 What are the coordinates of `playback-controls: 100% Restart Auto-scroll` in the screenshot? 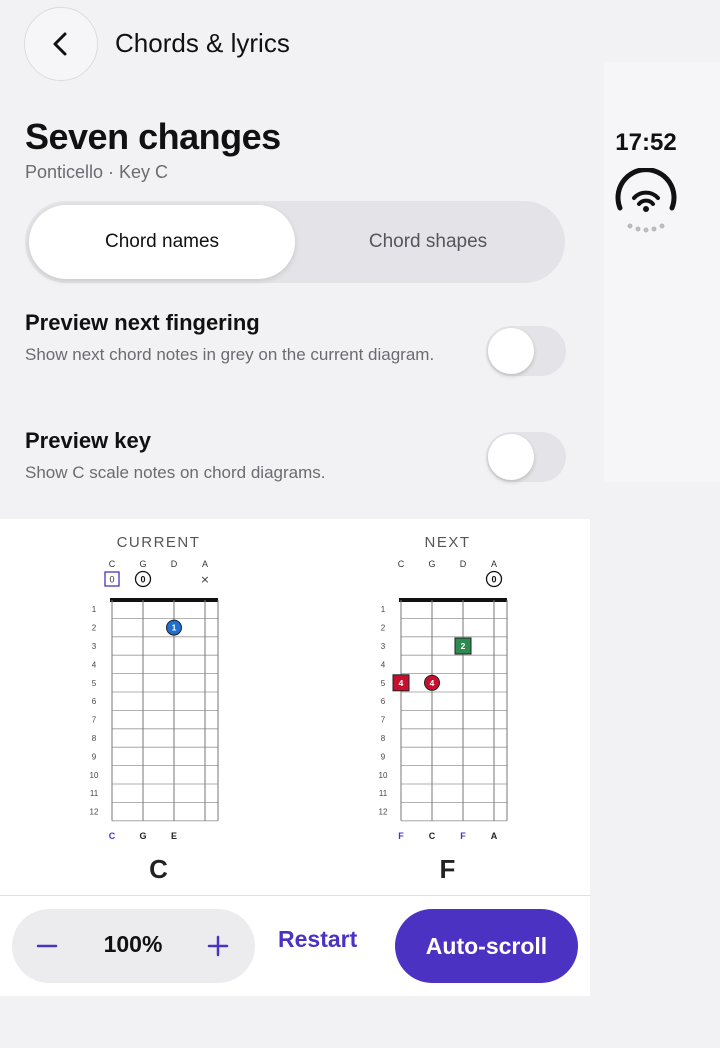 It's located at (295, 946).